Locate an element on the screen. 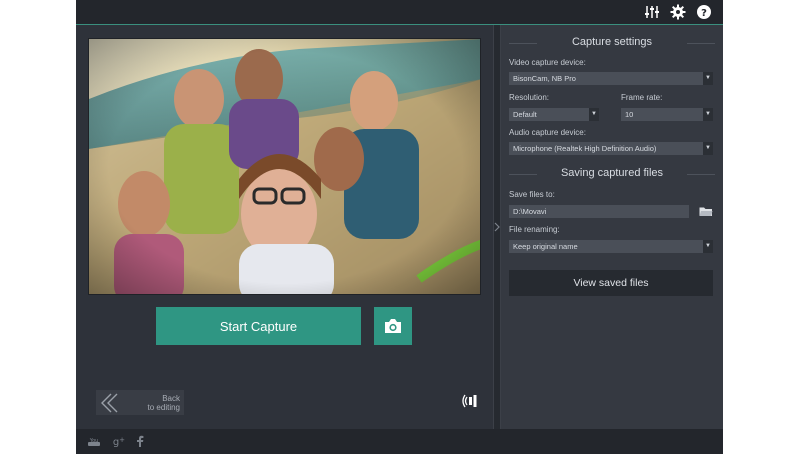 The width and height of the screenshot is (800, 454). renaming-value: Keep original name is located at coordinates (545, 246).